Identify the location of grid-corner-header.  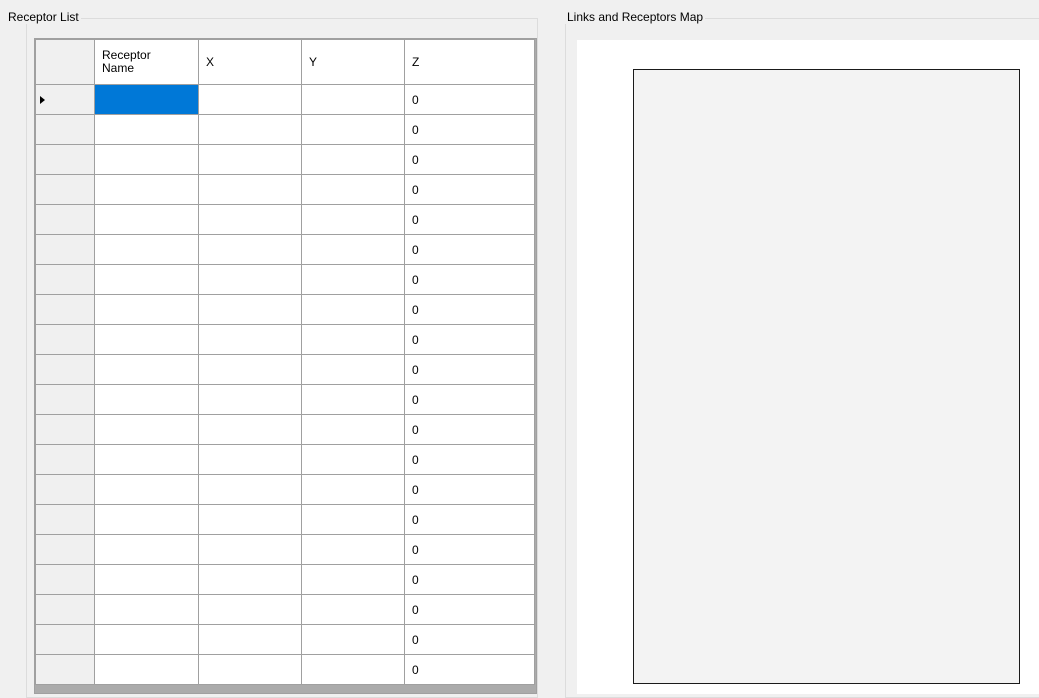
(65, 62).